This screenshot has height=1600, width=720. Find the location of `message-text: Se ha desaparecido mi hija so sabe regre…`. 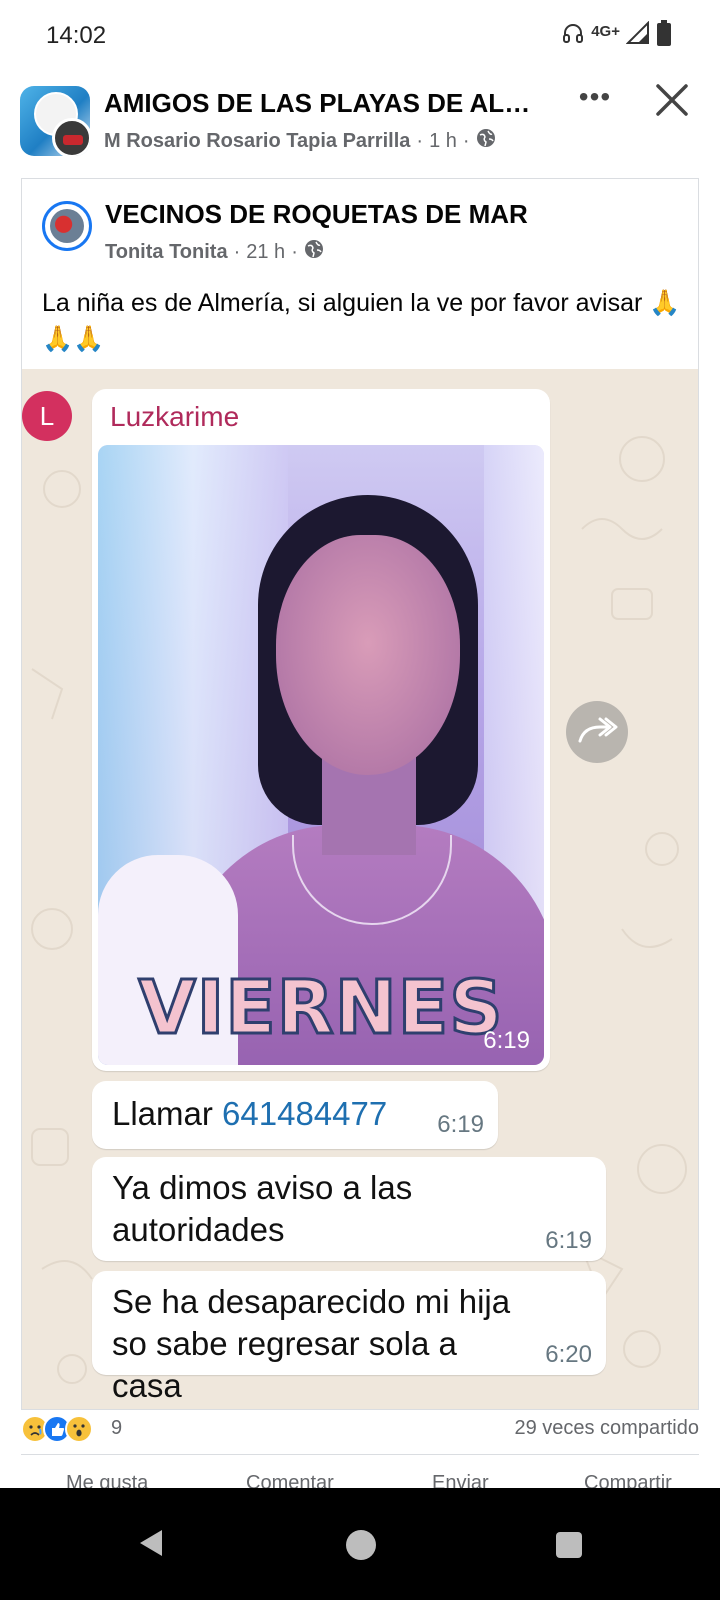

message-text: Se ha desaparecido mi hija so sabe regre… is located at coordinates (311, 1343).